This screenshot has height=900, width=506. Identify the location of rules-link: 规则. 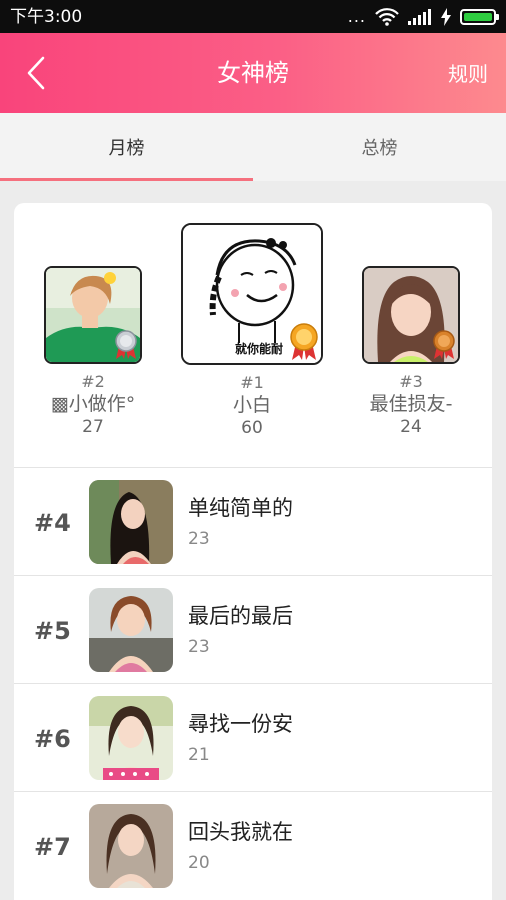
(468, 74).